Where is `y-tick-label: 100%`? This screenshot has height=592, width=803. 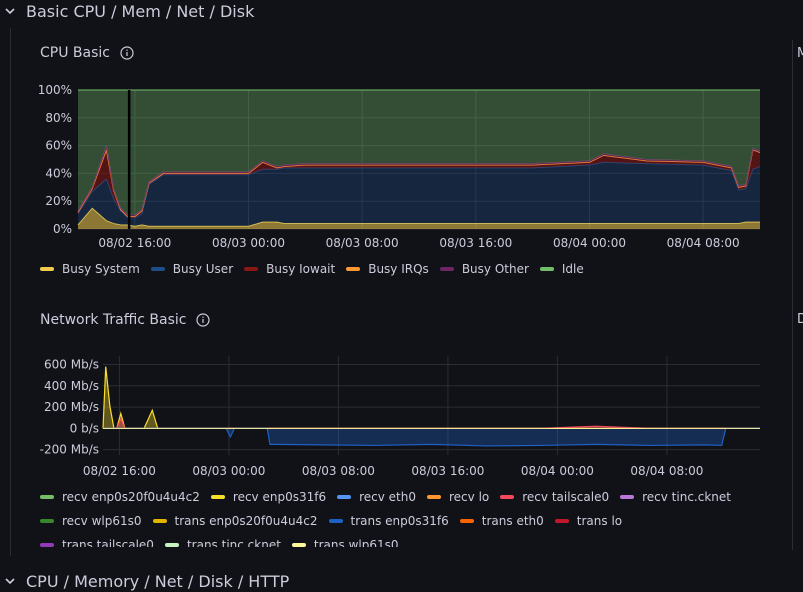 y-tick-label: 100% is located at coordinates (55, 90).